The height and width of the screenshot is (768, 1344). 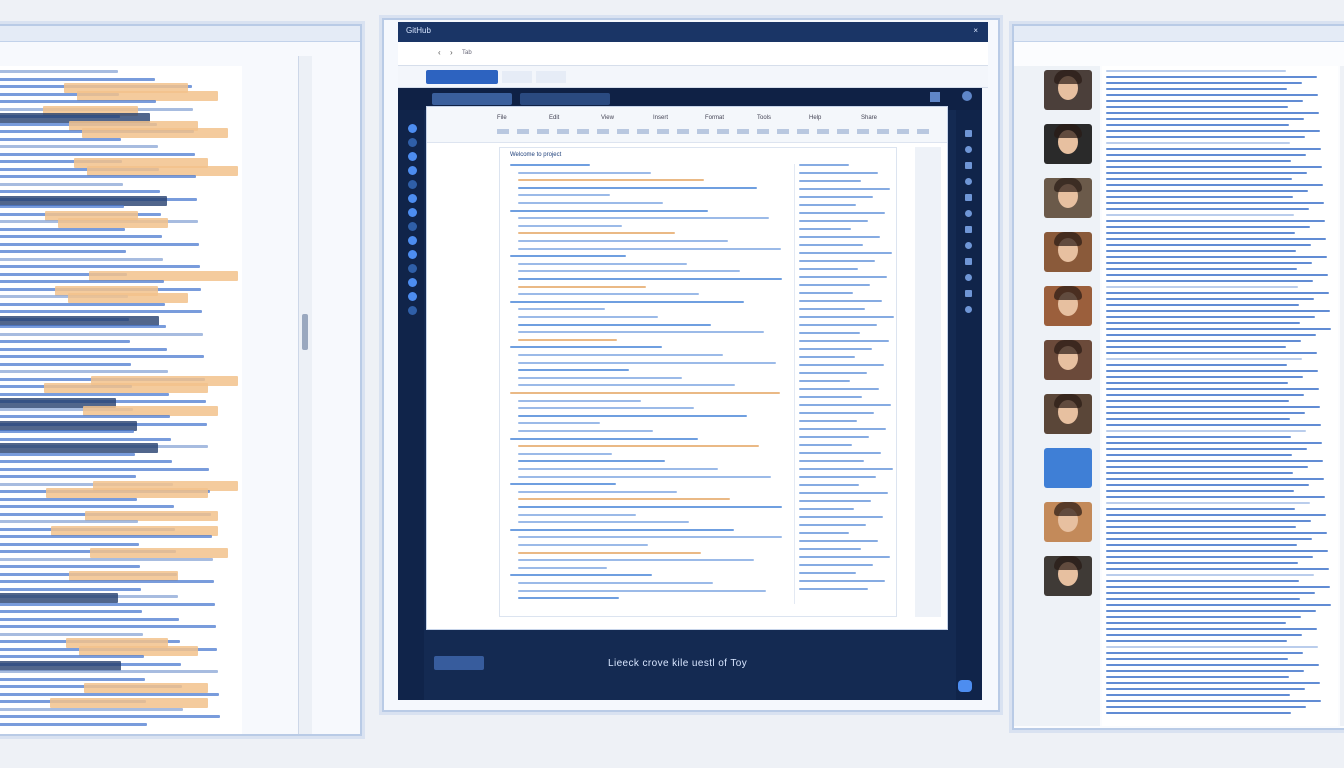 What do you see at coordinates (935, 97) in the screenshot?
I see `grid-icon` at bounding box center [935, 97].